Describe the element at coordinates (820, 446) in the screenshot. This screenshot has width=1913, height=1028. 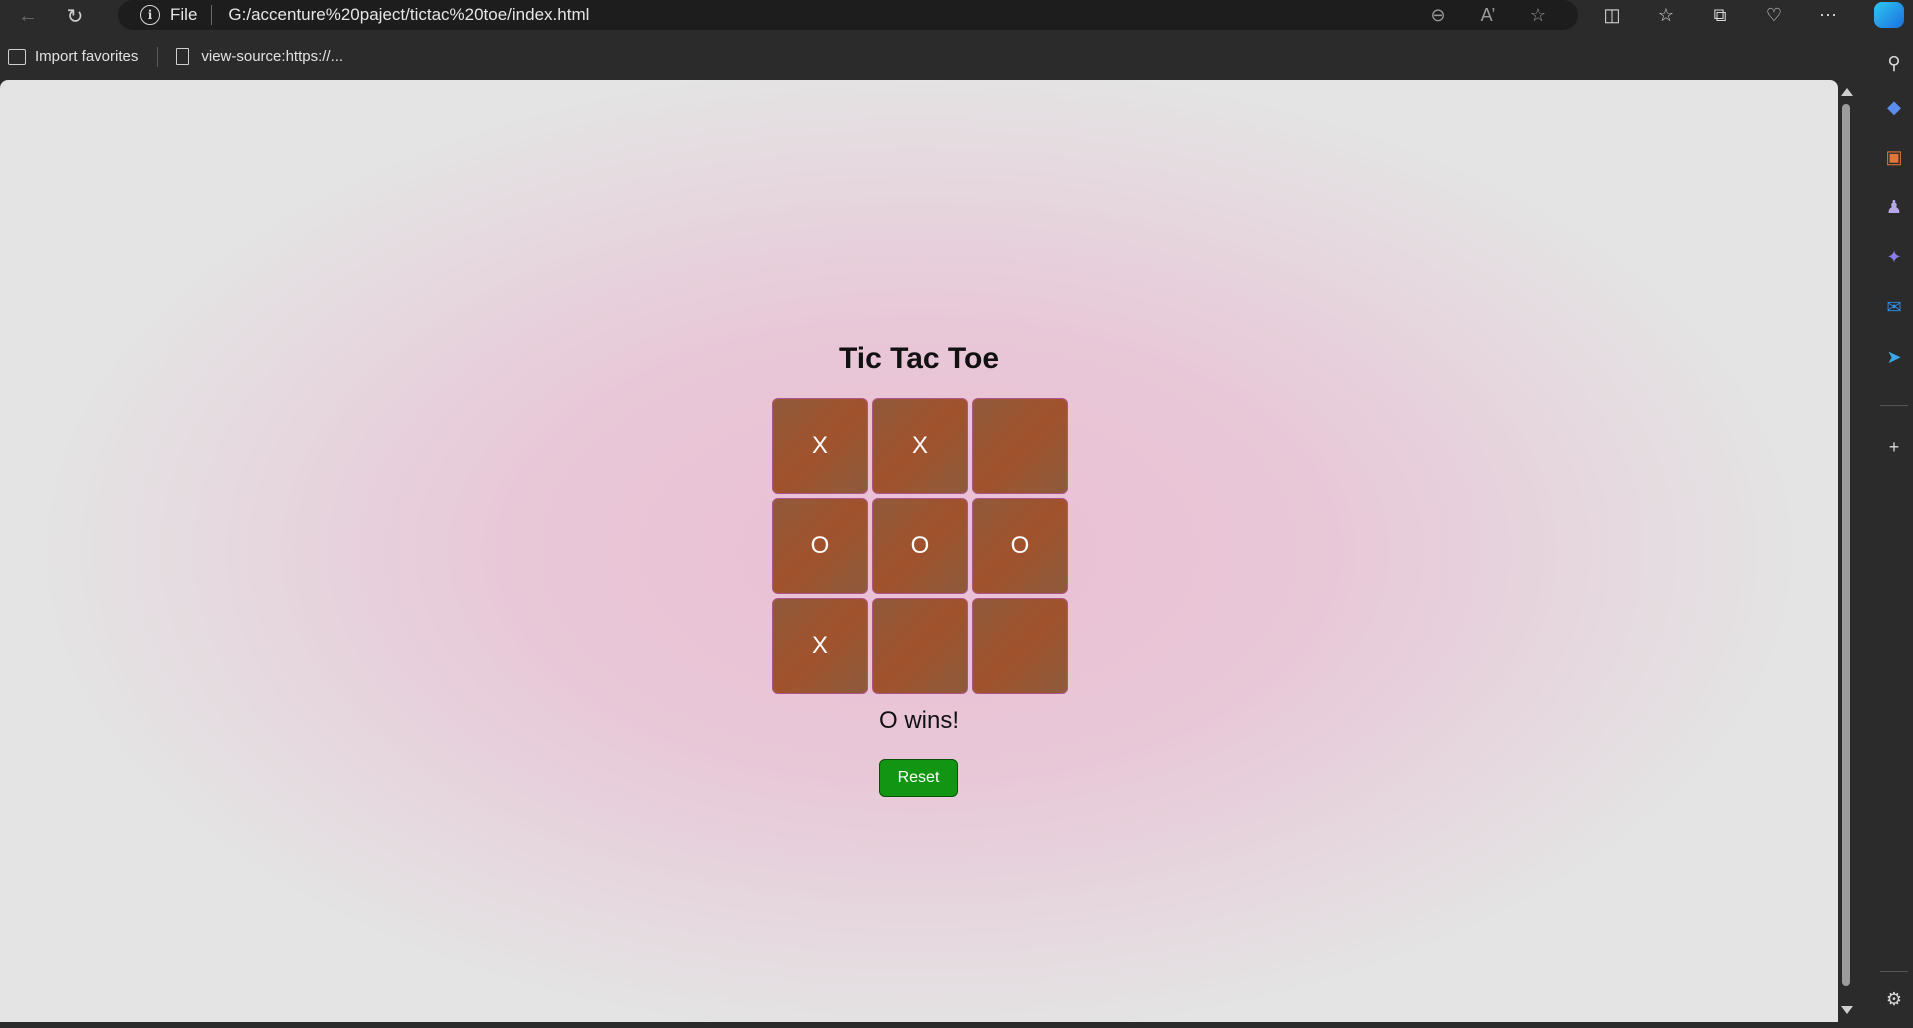
I see `board-cell-0: X` at that location.